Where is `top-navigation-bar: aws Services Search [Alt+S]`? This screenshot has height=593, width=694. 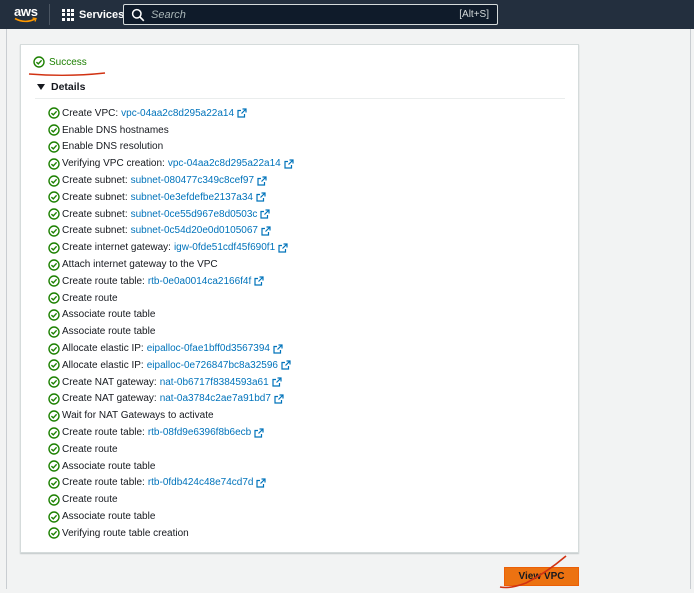 top-navigation-bar: aws Services Search [Alt+S] is located at coordinates (347, 14).